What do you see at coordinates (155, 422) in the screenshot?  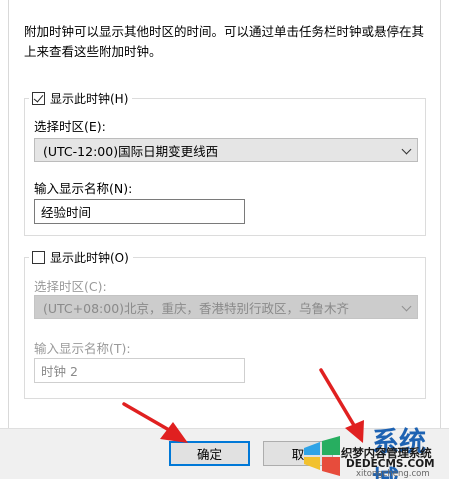 I see `arrow-to-ok-icon` at bounding box center [155, 422].